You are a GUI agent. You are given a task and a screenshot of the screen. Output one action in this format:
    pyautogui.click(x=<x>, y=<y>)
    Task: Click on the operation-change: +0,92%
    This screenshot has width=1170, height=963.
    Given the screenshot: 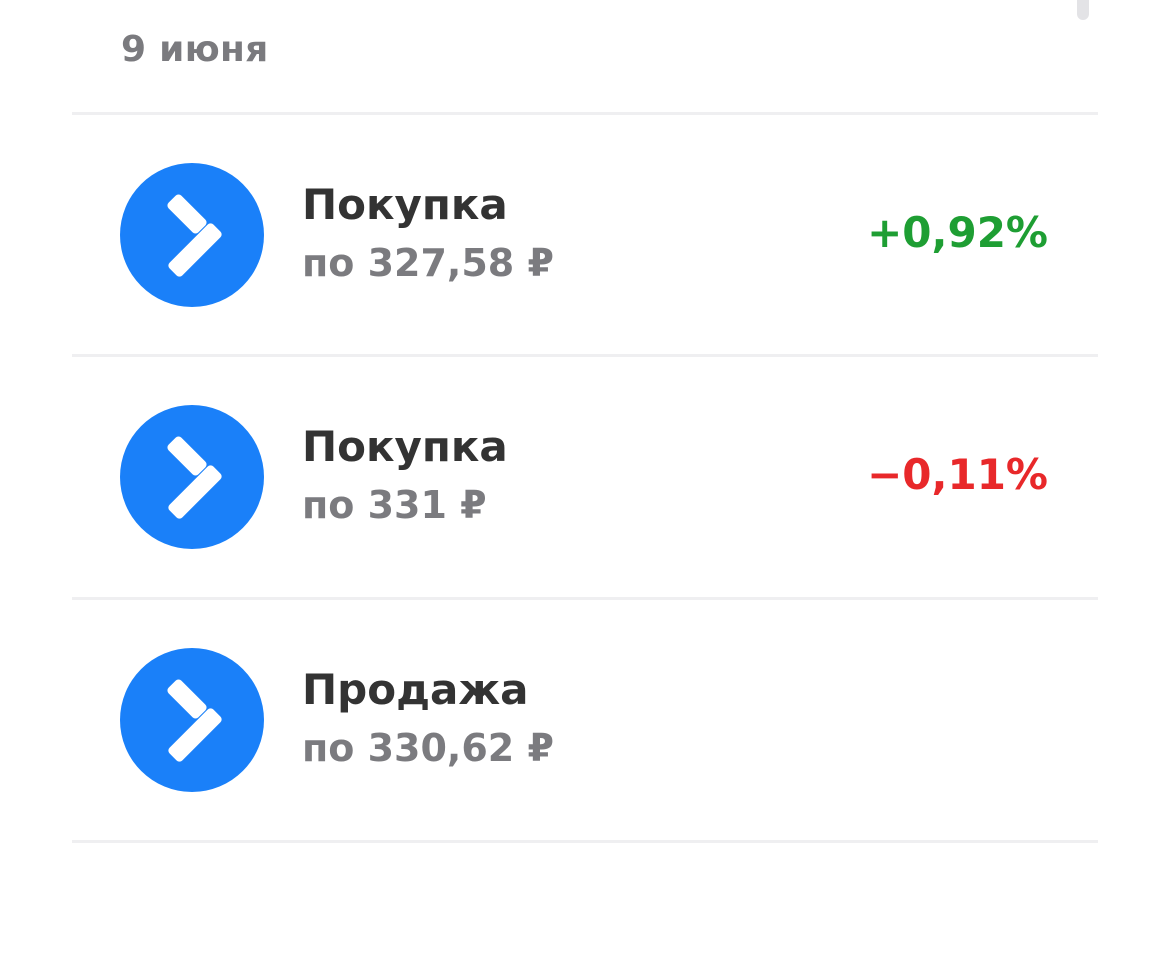 What is the action you would take?
    pyautogui.click(x=957, y=232)
    